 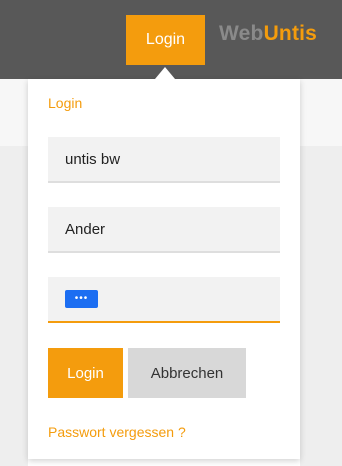 What do you see at coordinates (14, 306) in the screenshot?
I see `background-left` at bounding box center [14, 306].